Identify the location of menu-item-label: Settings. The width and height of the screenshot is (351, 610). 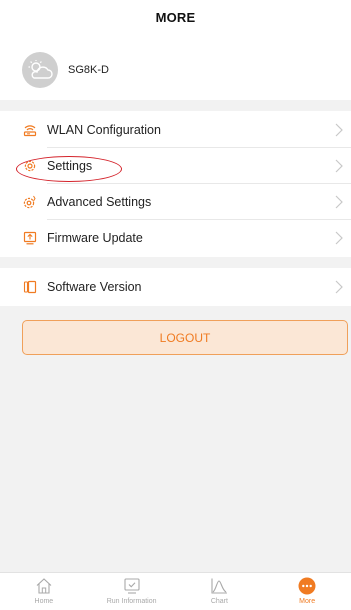
(70, 166).